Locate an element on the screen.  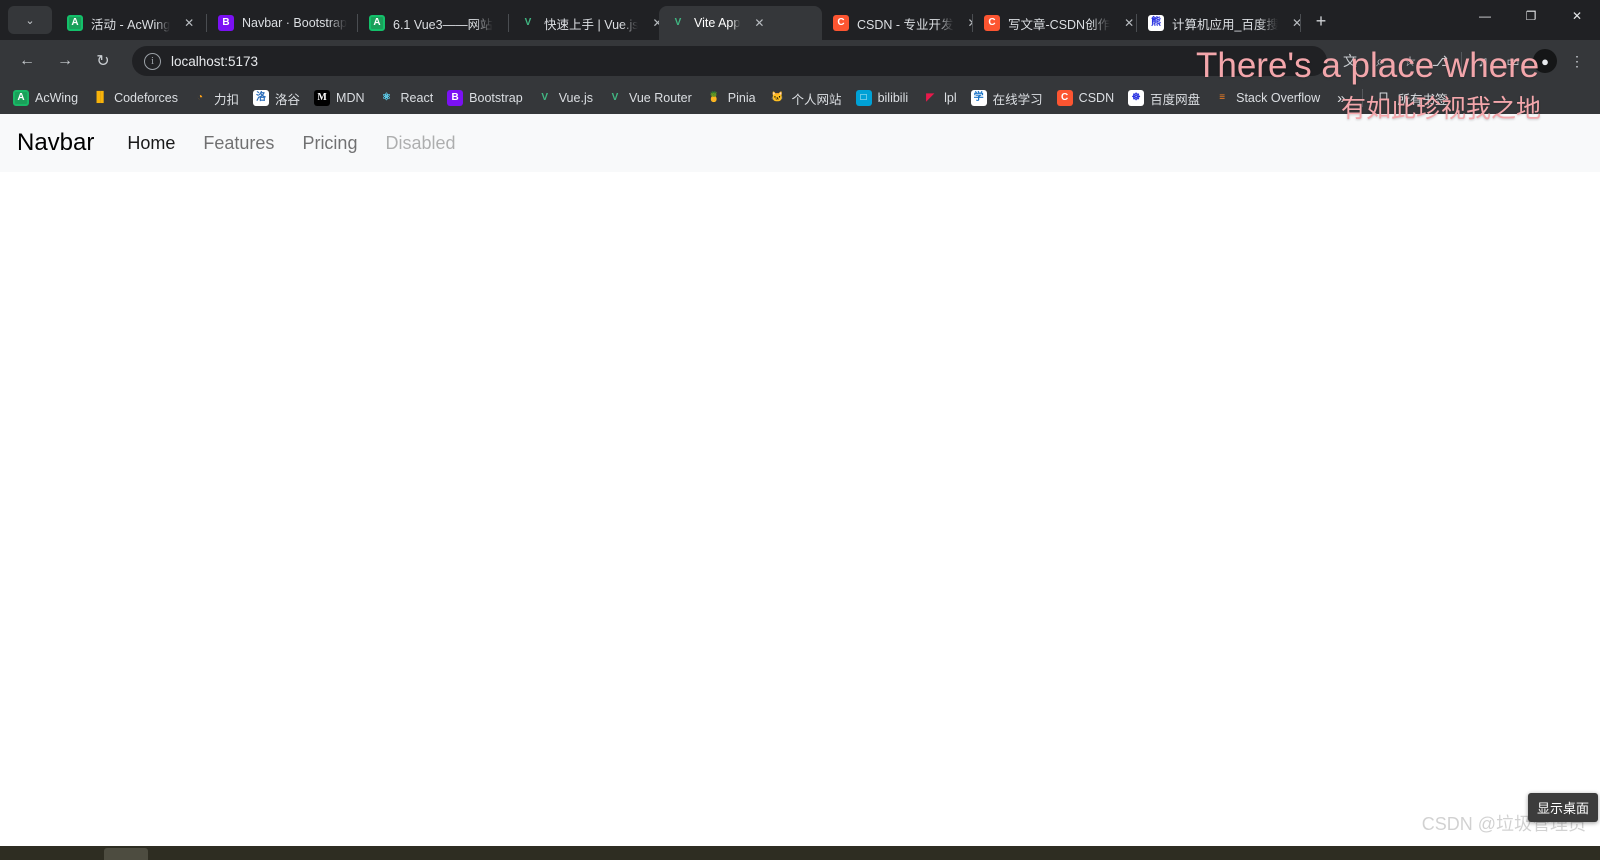
personal-site-icon: 🐱 is located at coordinates (777, 97).